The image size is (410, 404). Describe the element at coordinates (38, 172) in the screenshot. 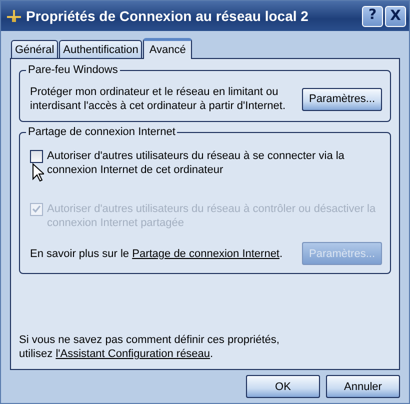

I see `mouse-pointer-icon` at that location.